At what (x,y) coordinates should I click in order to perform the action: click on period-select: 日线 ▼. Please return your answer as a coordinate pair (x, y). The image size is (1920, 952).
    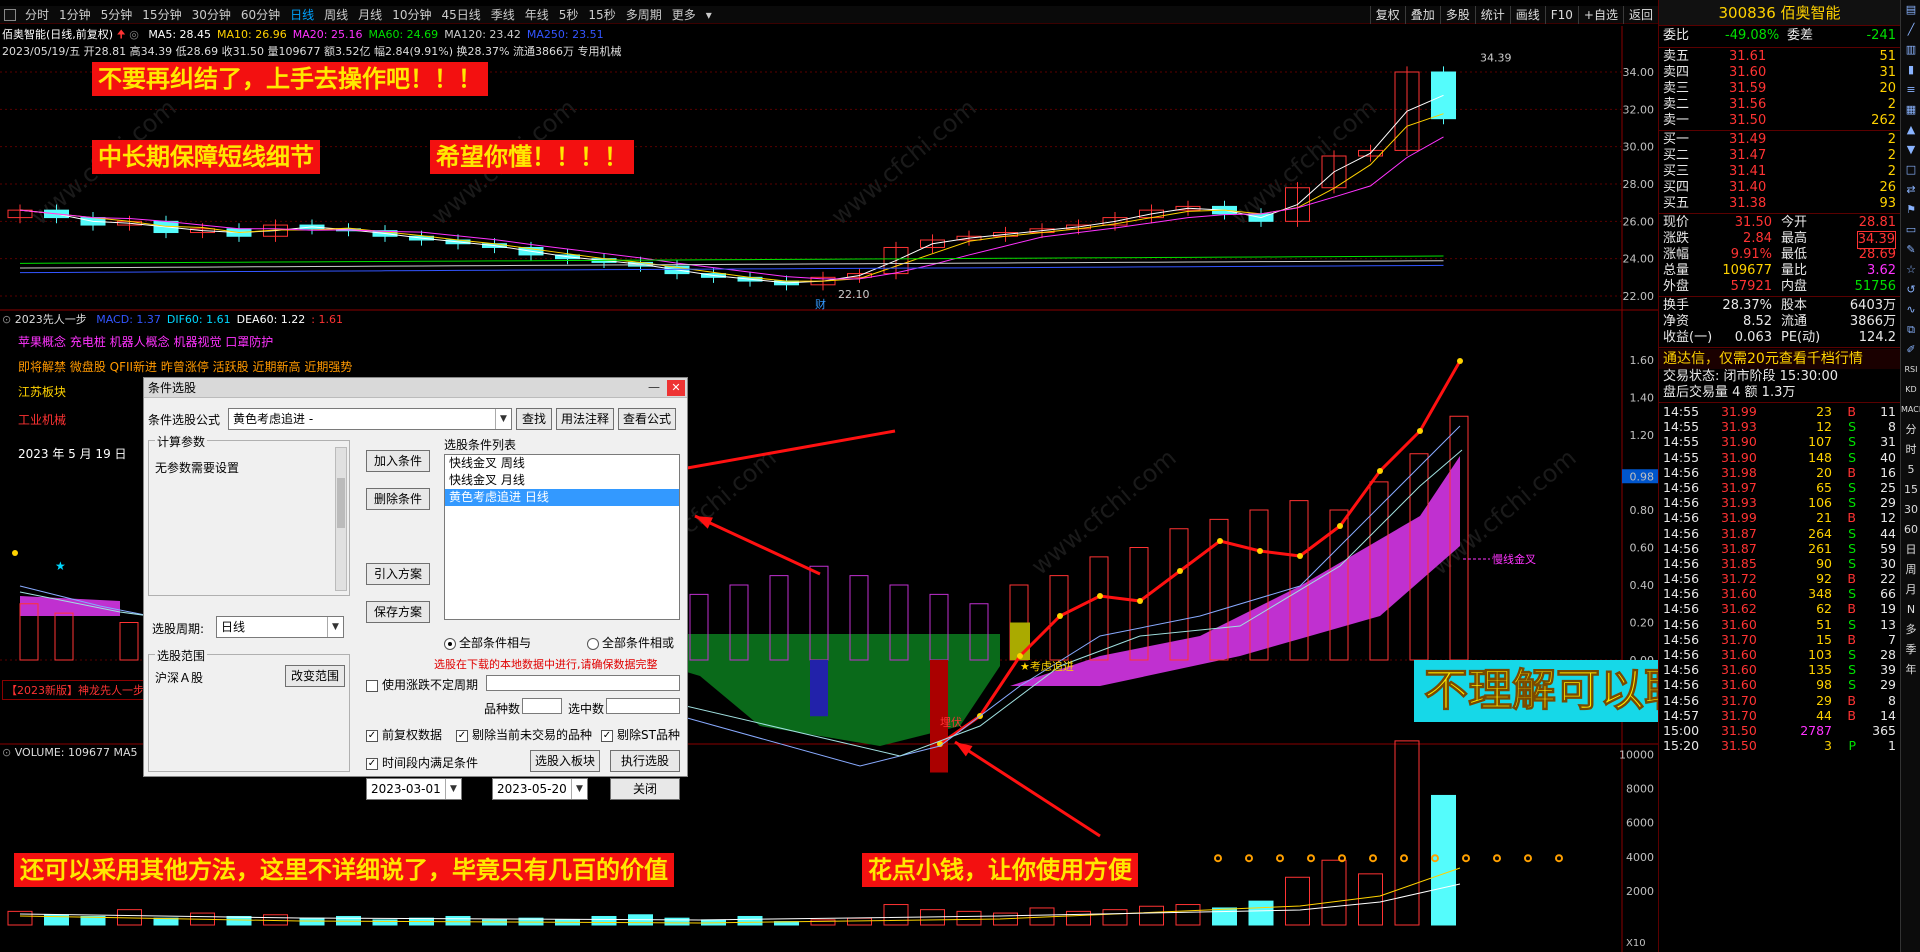
    Looking at the image, I should click on (280, 627).